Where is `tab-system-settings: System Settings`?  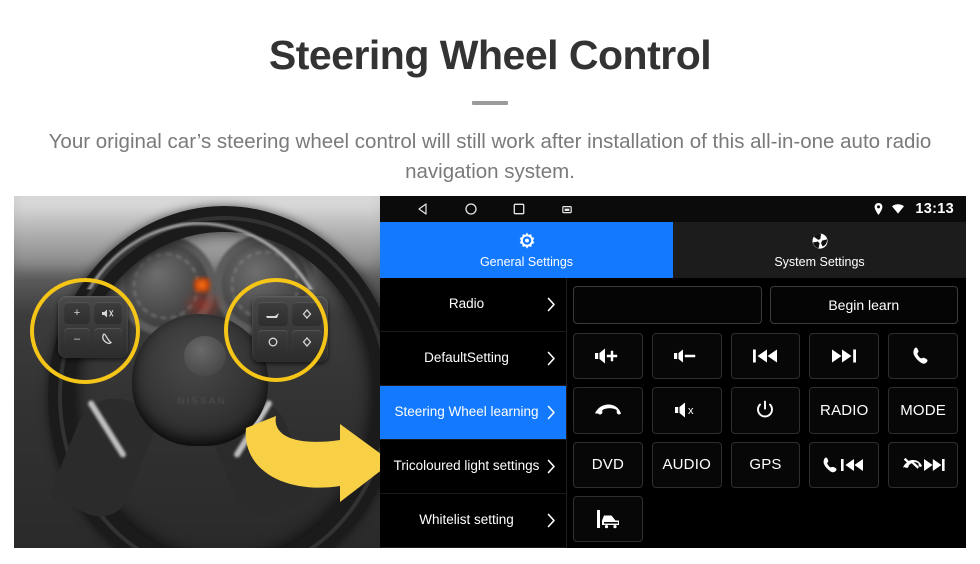 tab-system-settings: System Settings is located at coordinates (819, 250).